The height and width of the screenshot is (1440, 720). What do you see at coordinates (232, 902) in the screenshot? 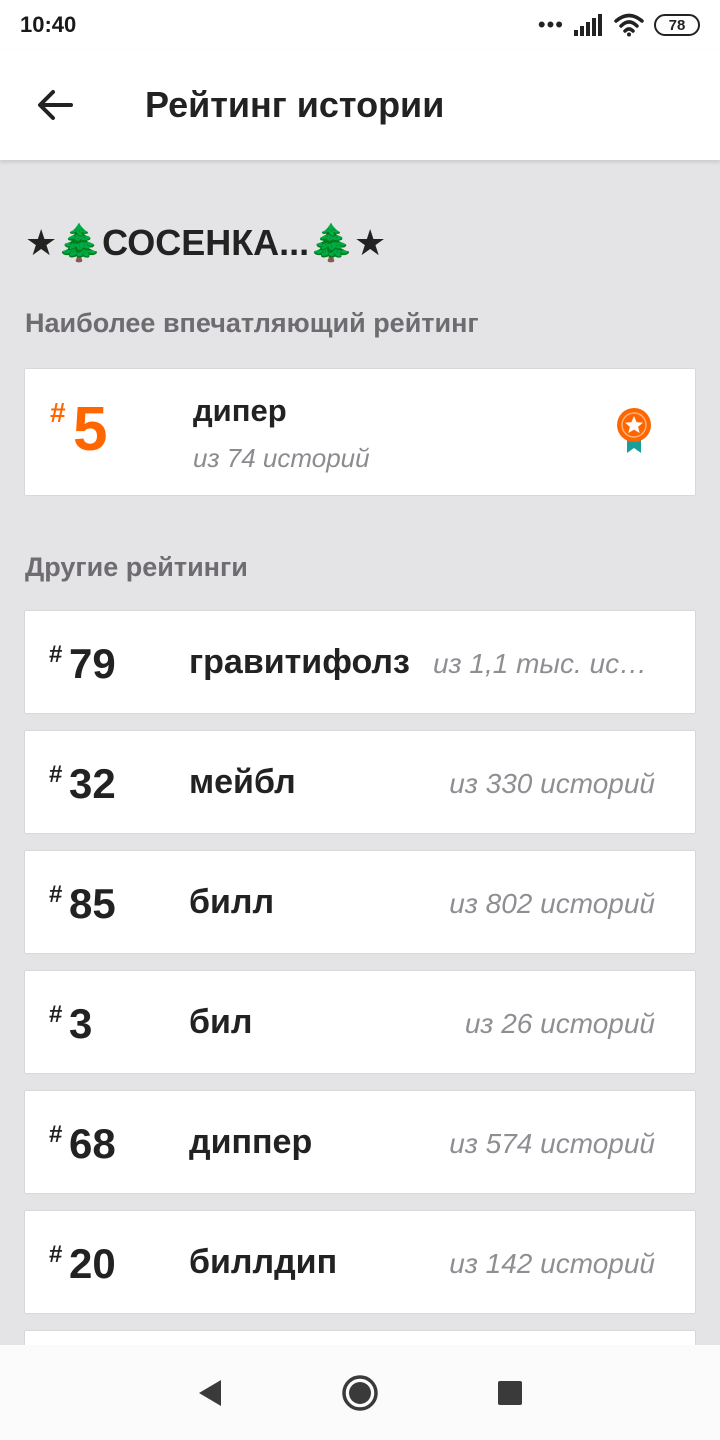
I see `rank-tag: билл` at bounding box center [232, 902].